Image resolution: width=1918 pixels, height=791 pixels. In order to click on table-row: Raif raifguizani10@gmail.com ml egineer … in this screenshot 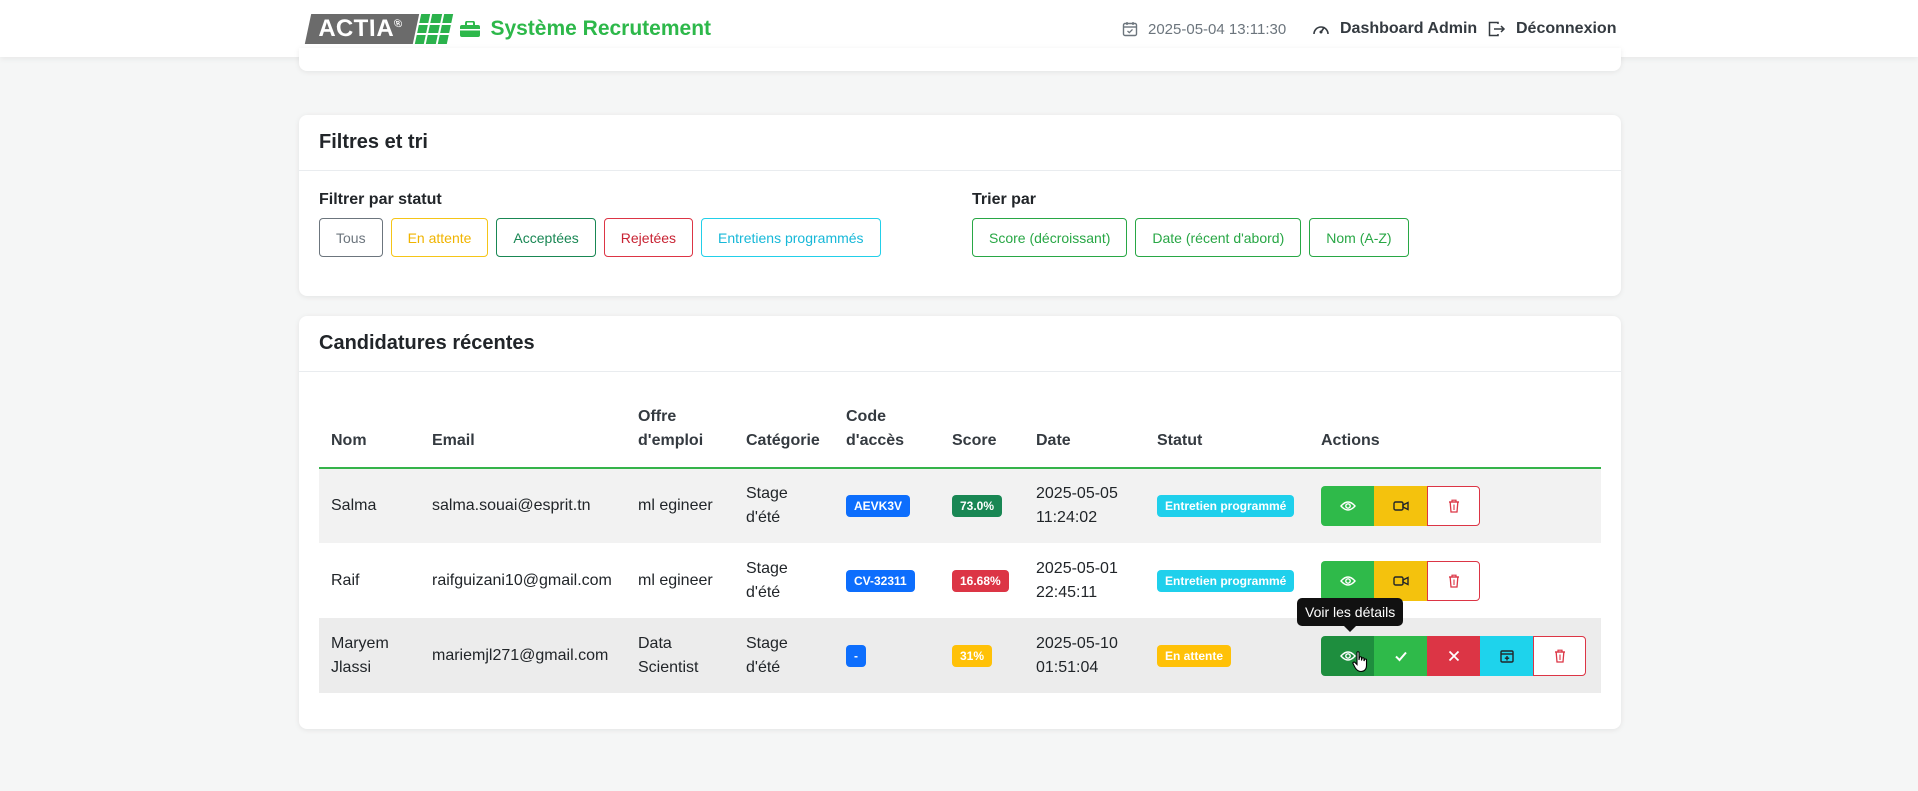, I will do `click(960, 580)`.